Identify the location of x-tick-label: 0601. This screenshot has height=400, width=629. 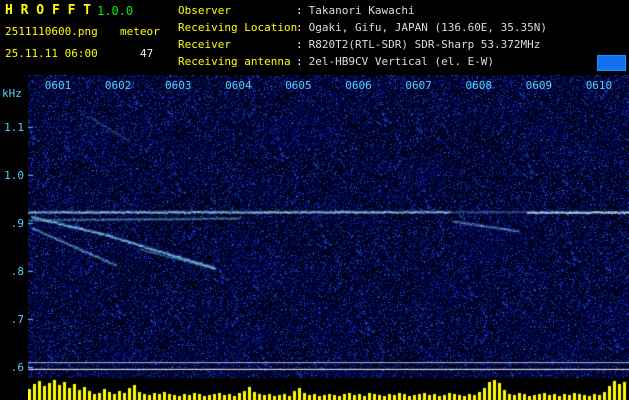
(58, 85).